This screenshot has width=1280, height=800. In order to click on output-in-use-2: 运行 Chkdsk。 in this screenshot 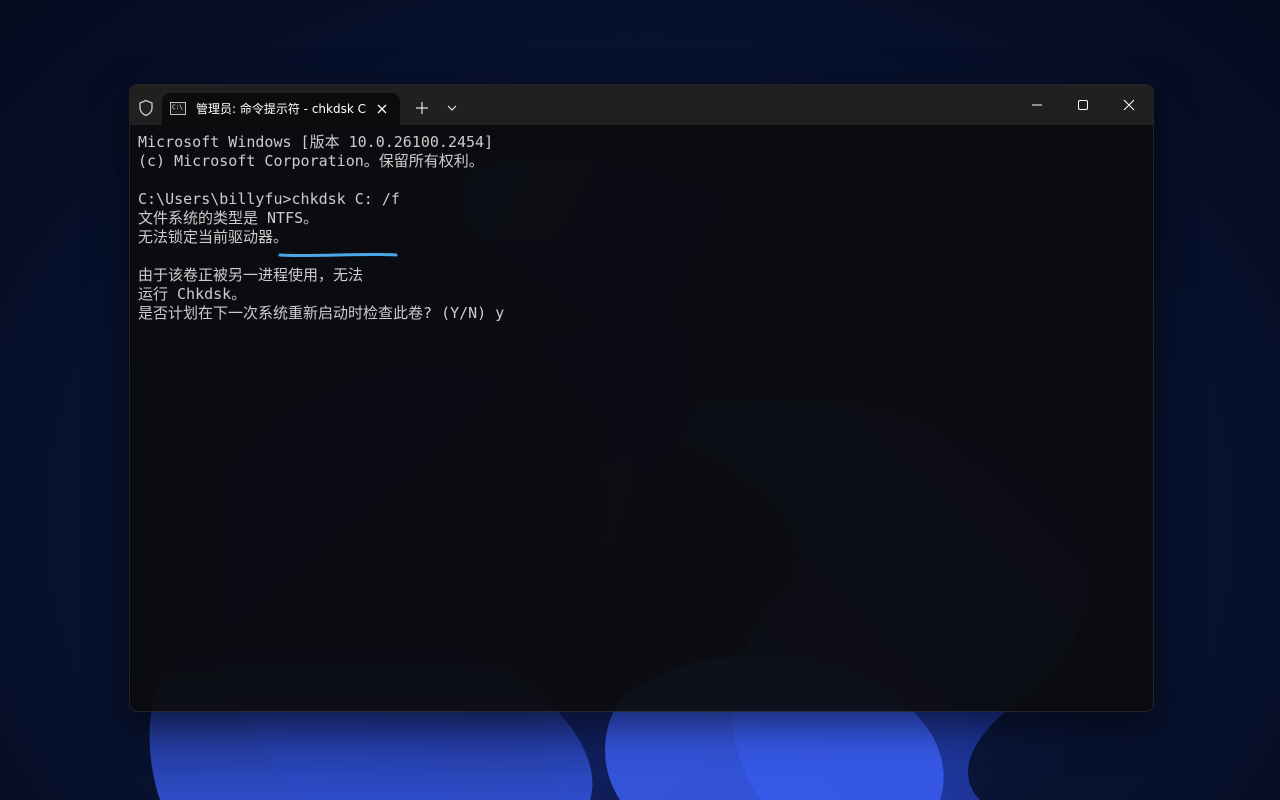, I will do `click(192, 294)`.